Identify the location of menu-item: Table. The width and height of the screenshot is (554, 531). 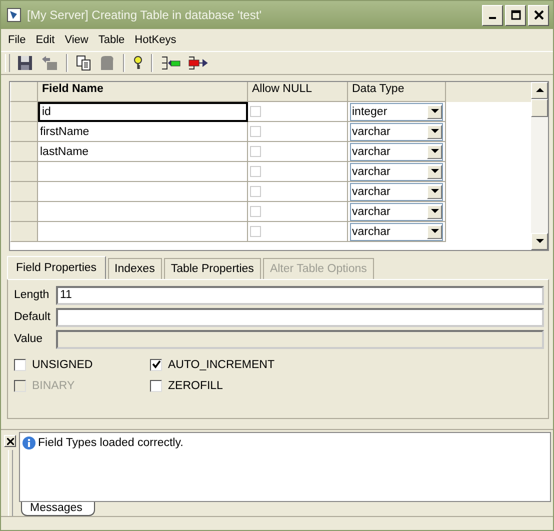
(111, 40).